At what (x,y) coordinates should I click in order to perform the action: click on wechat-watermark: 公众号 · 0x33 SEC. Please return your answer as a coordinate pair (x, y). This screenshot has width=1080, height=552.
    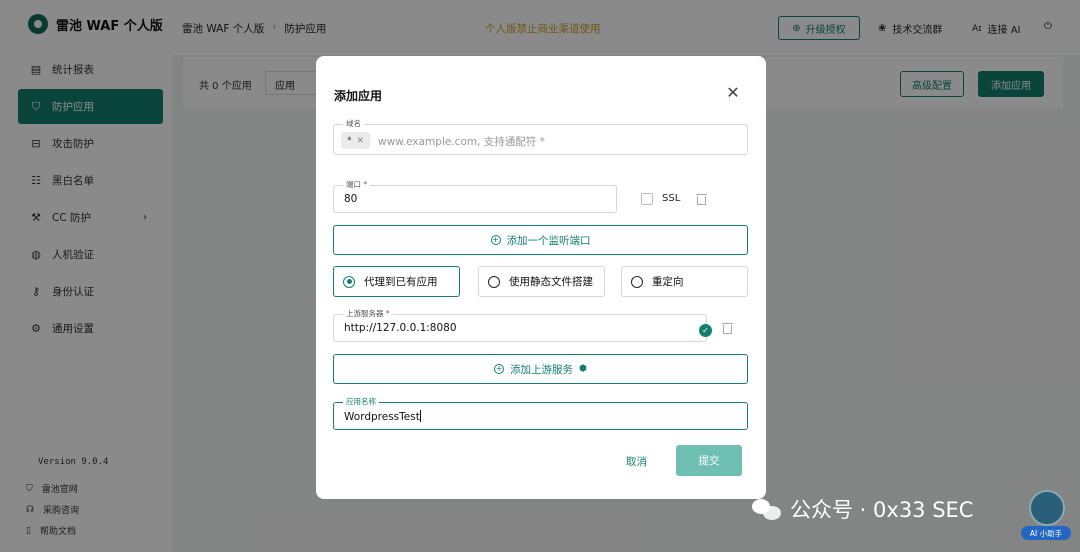
    Looking at the image, I should click on (862, 509).